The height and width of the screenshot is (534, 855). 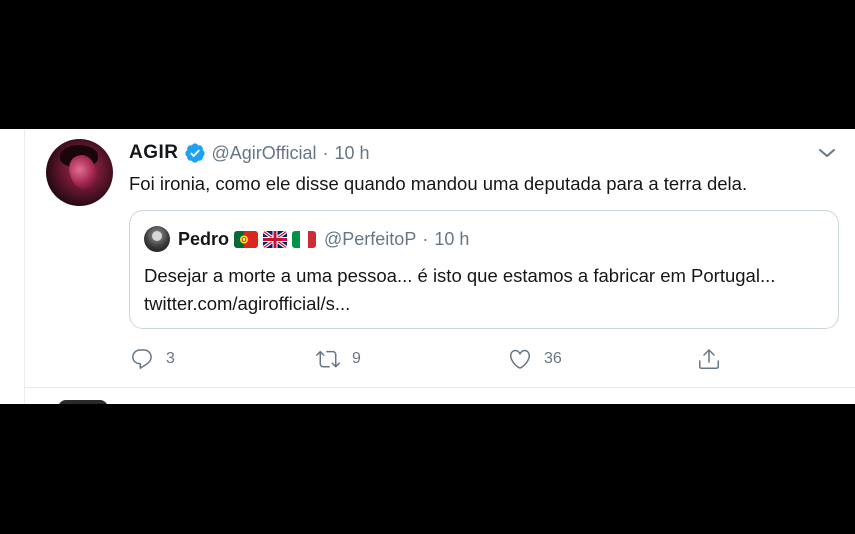 I want to click on flag-united-kingdom-icon, so click(x=275, y=239).